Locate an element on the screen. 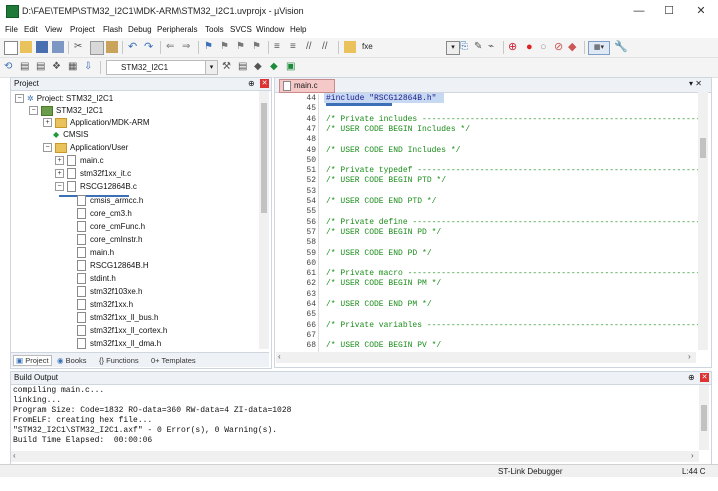  header-file: stm32f1xx.h is located at coordinates (105, 305).